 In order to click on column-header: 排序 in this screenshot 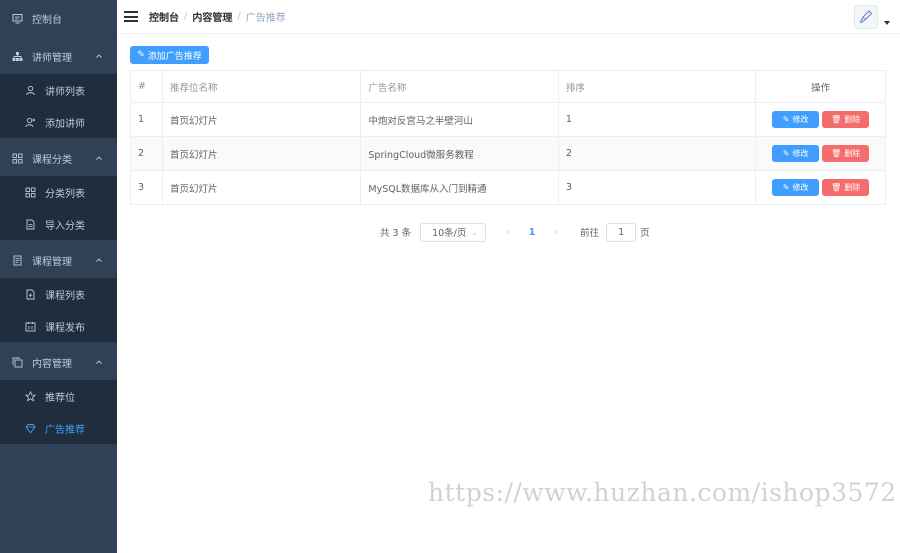, I will do `click(658, 86)`.